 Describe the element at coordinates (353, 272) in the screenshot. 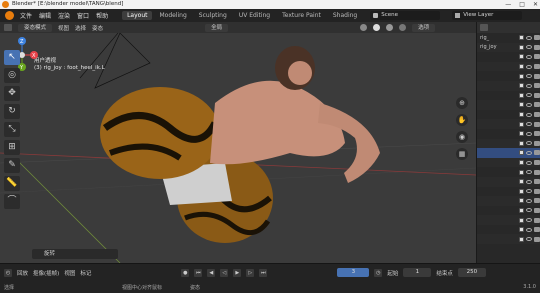

I see `current-frame-field: 3` at that location.